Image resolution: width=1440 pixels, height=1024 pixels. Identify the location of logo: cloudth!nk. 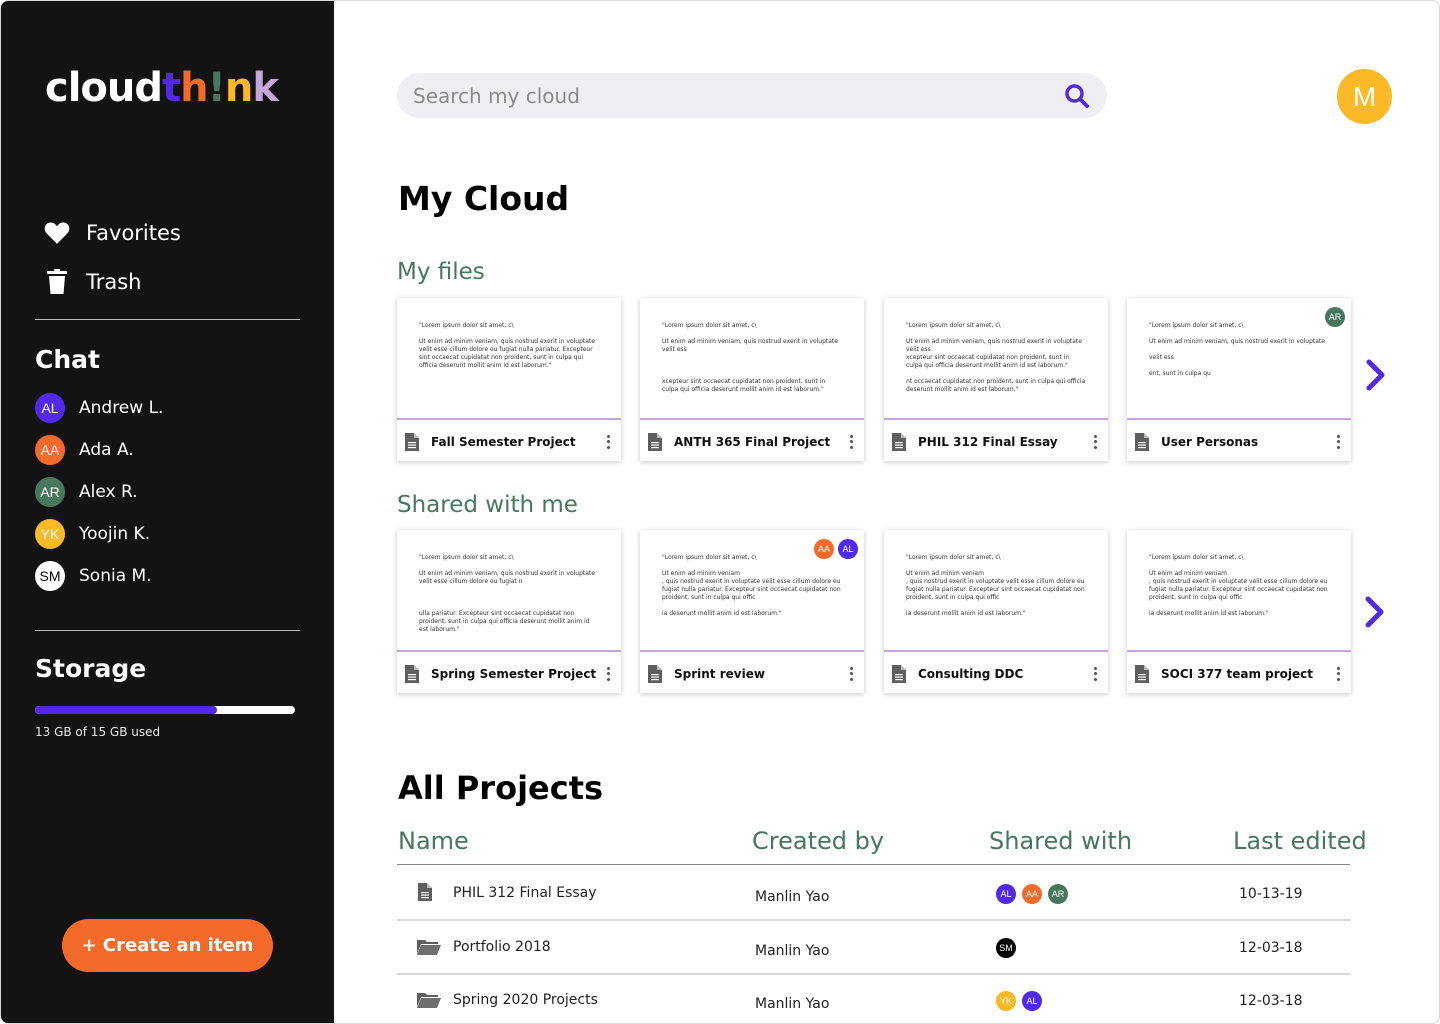
(162, 88).